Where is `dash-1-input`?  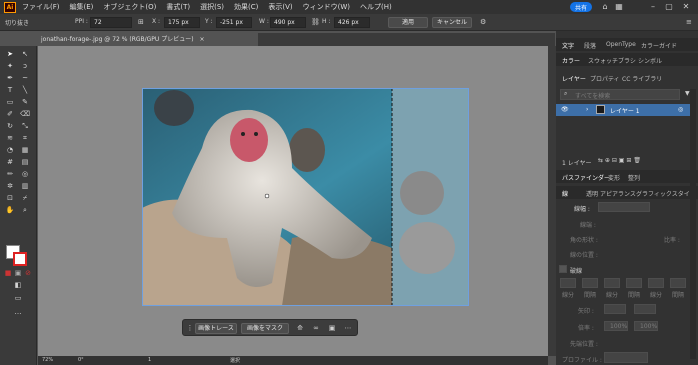
dash-1-input is located at coordinates (568, 283).